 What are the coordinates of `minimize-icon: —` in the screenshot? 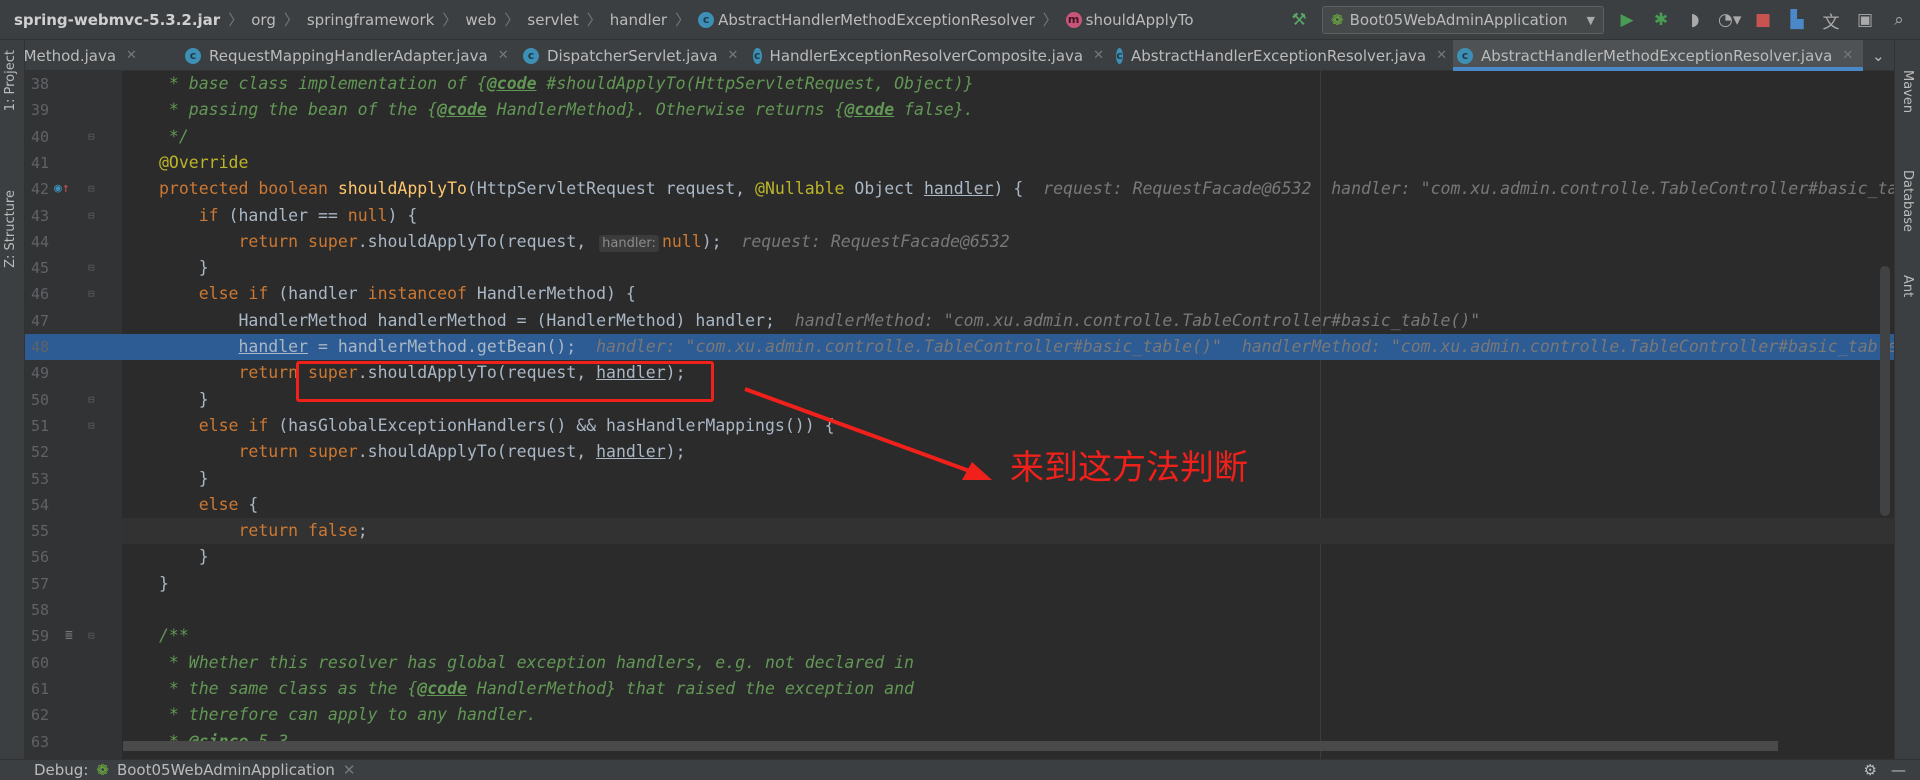 It's located at (1898, 770).